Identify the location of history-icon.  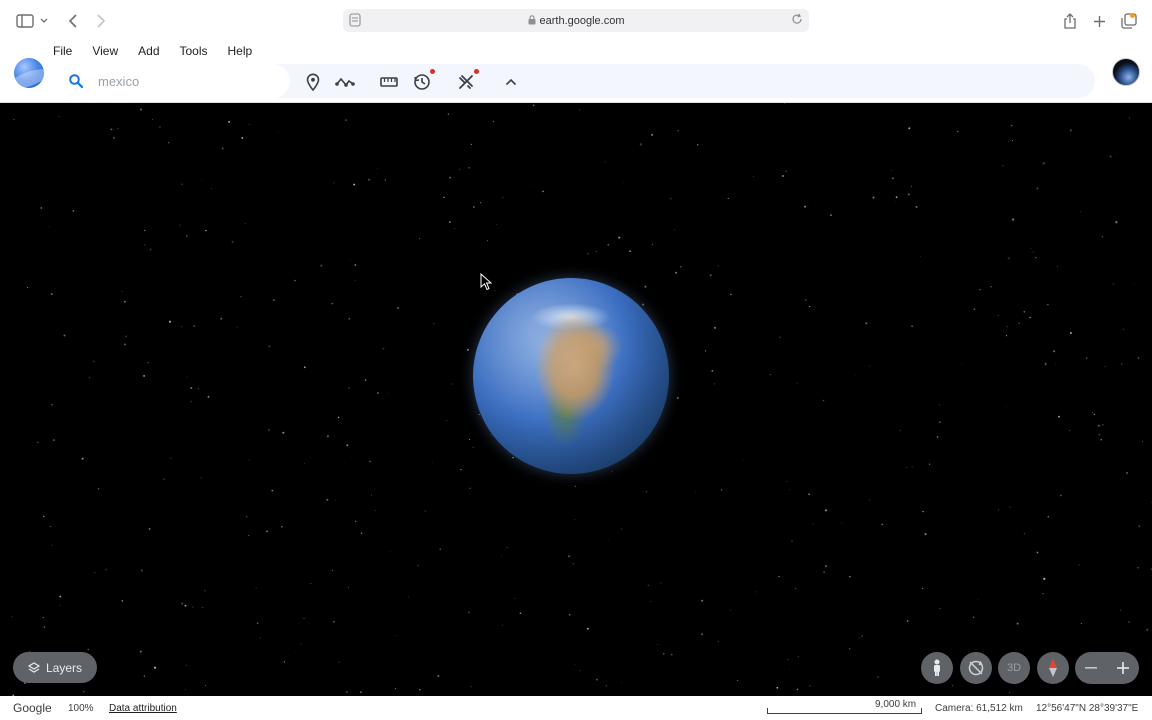
(423, 80).